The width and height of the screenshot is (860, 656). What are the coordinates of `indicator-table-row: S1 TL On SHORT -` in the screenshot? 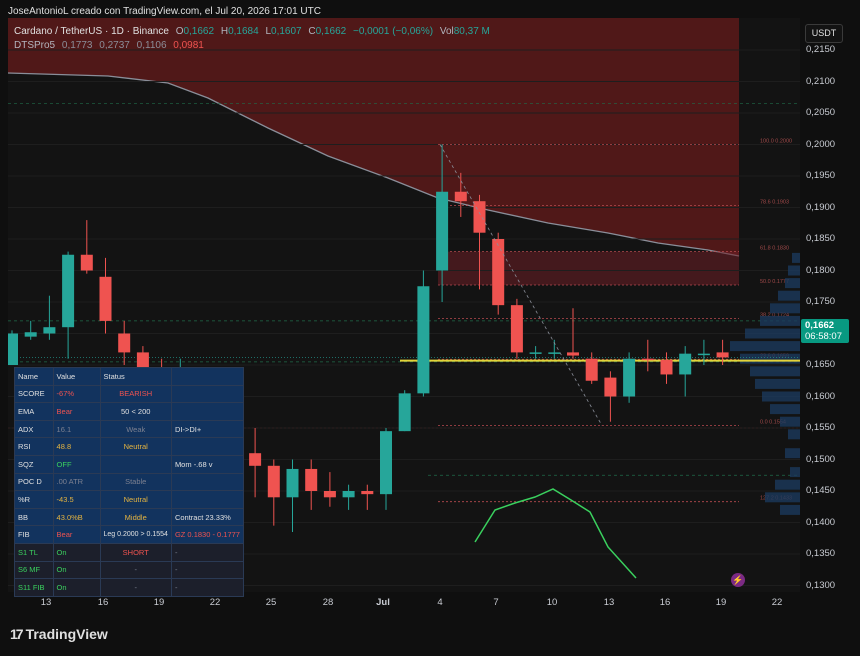 It's located at (129, 552).